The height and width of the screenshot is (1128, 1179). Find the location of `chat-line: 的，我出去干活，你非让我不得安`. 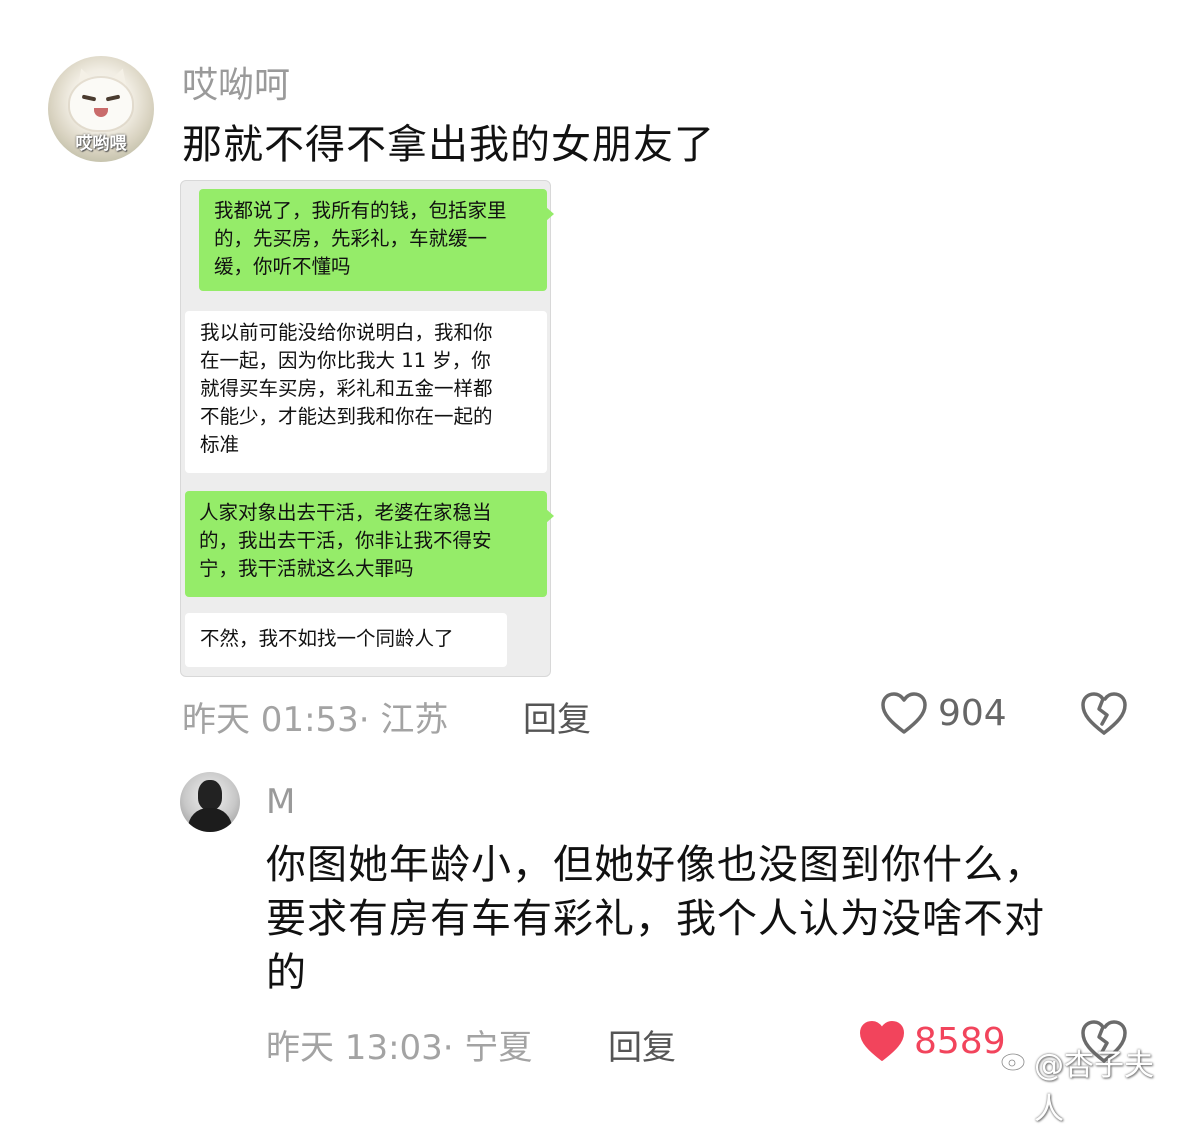

chat-line: 的，我出去干活，你非让我不得安 is located at coordinates (345, 540).